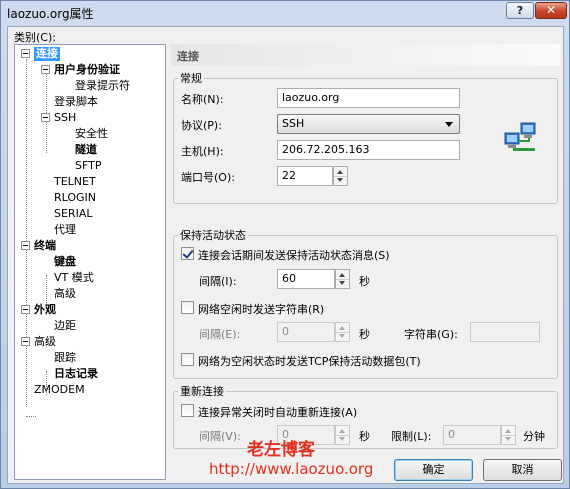  What do you see at coordinates (411, 436) in the screenshot?
I see `limit-label: 限制(L):` at bounding box center [411, 436].